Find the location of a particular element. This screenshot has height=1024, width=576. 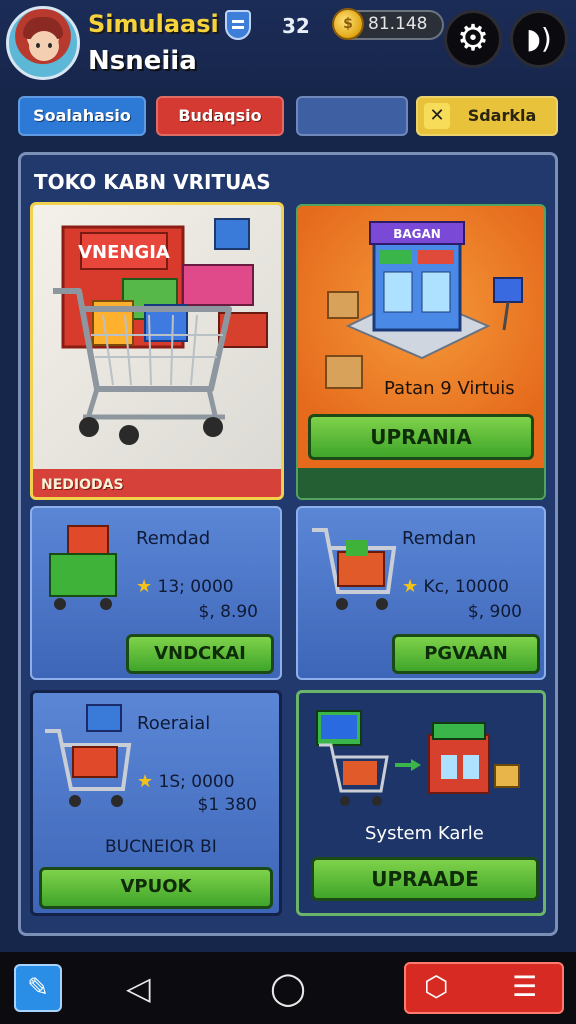

item-stat-value: 13; 0000 is located at coordinates (195, 587).